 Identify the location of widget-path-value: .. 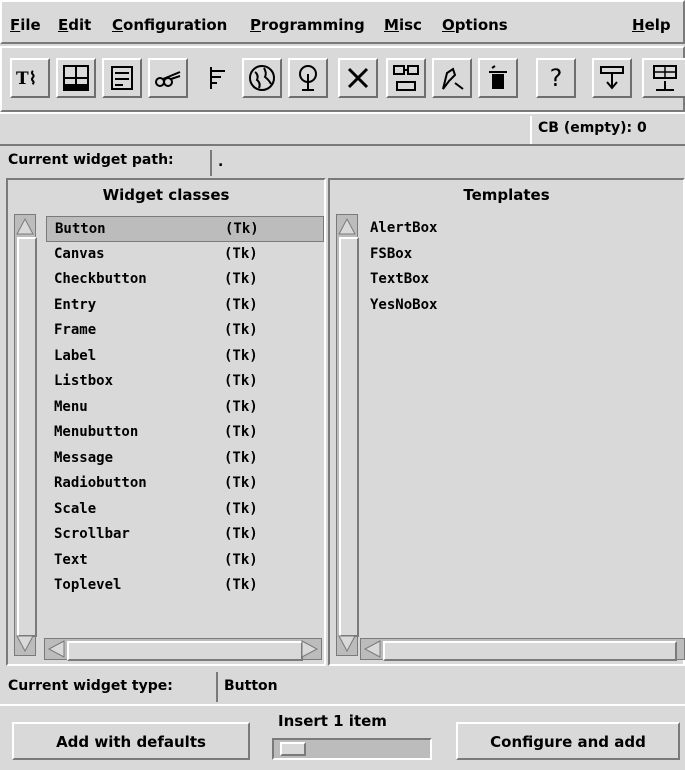
(227, 163).